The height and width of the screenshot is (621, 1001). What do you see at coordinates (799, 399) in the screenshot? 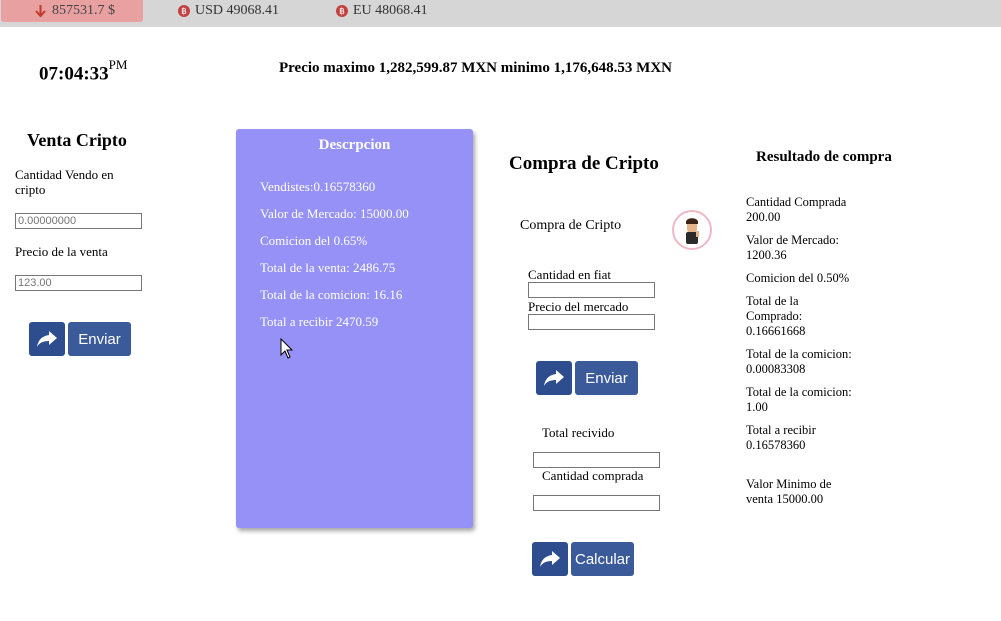
I see `resultado-item: Total de la comicion: 1.00` at bounding box center [799, 399].